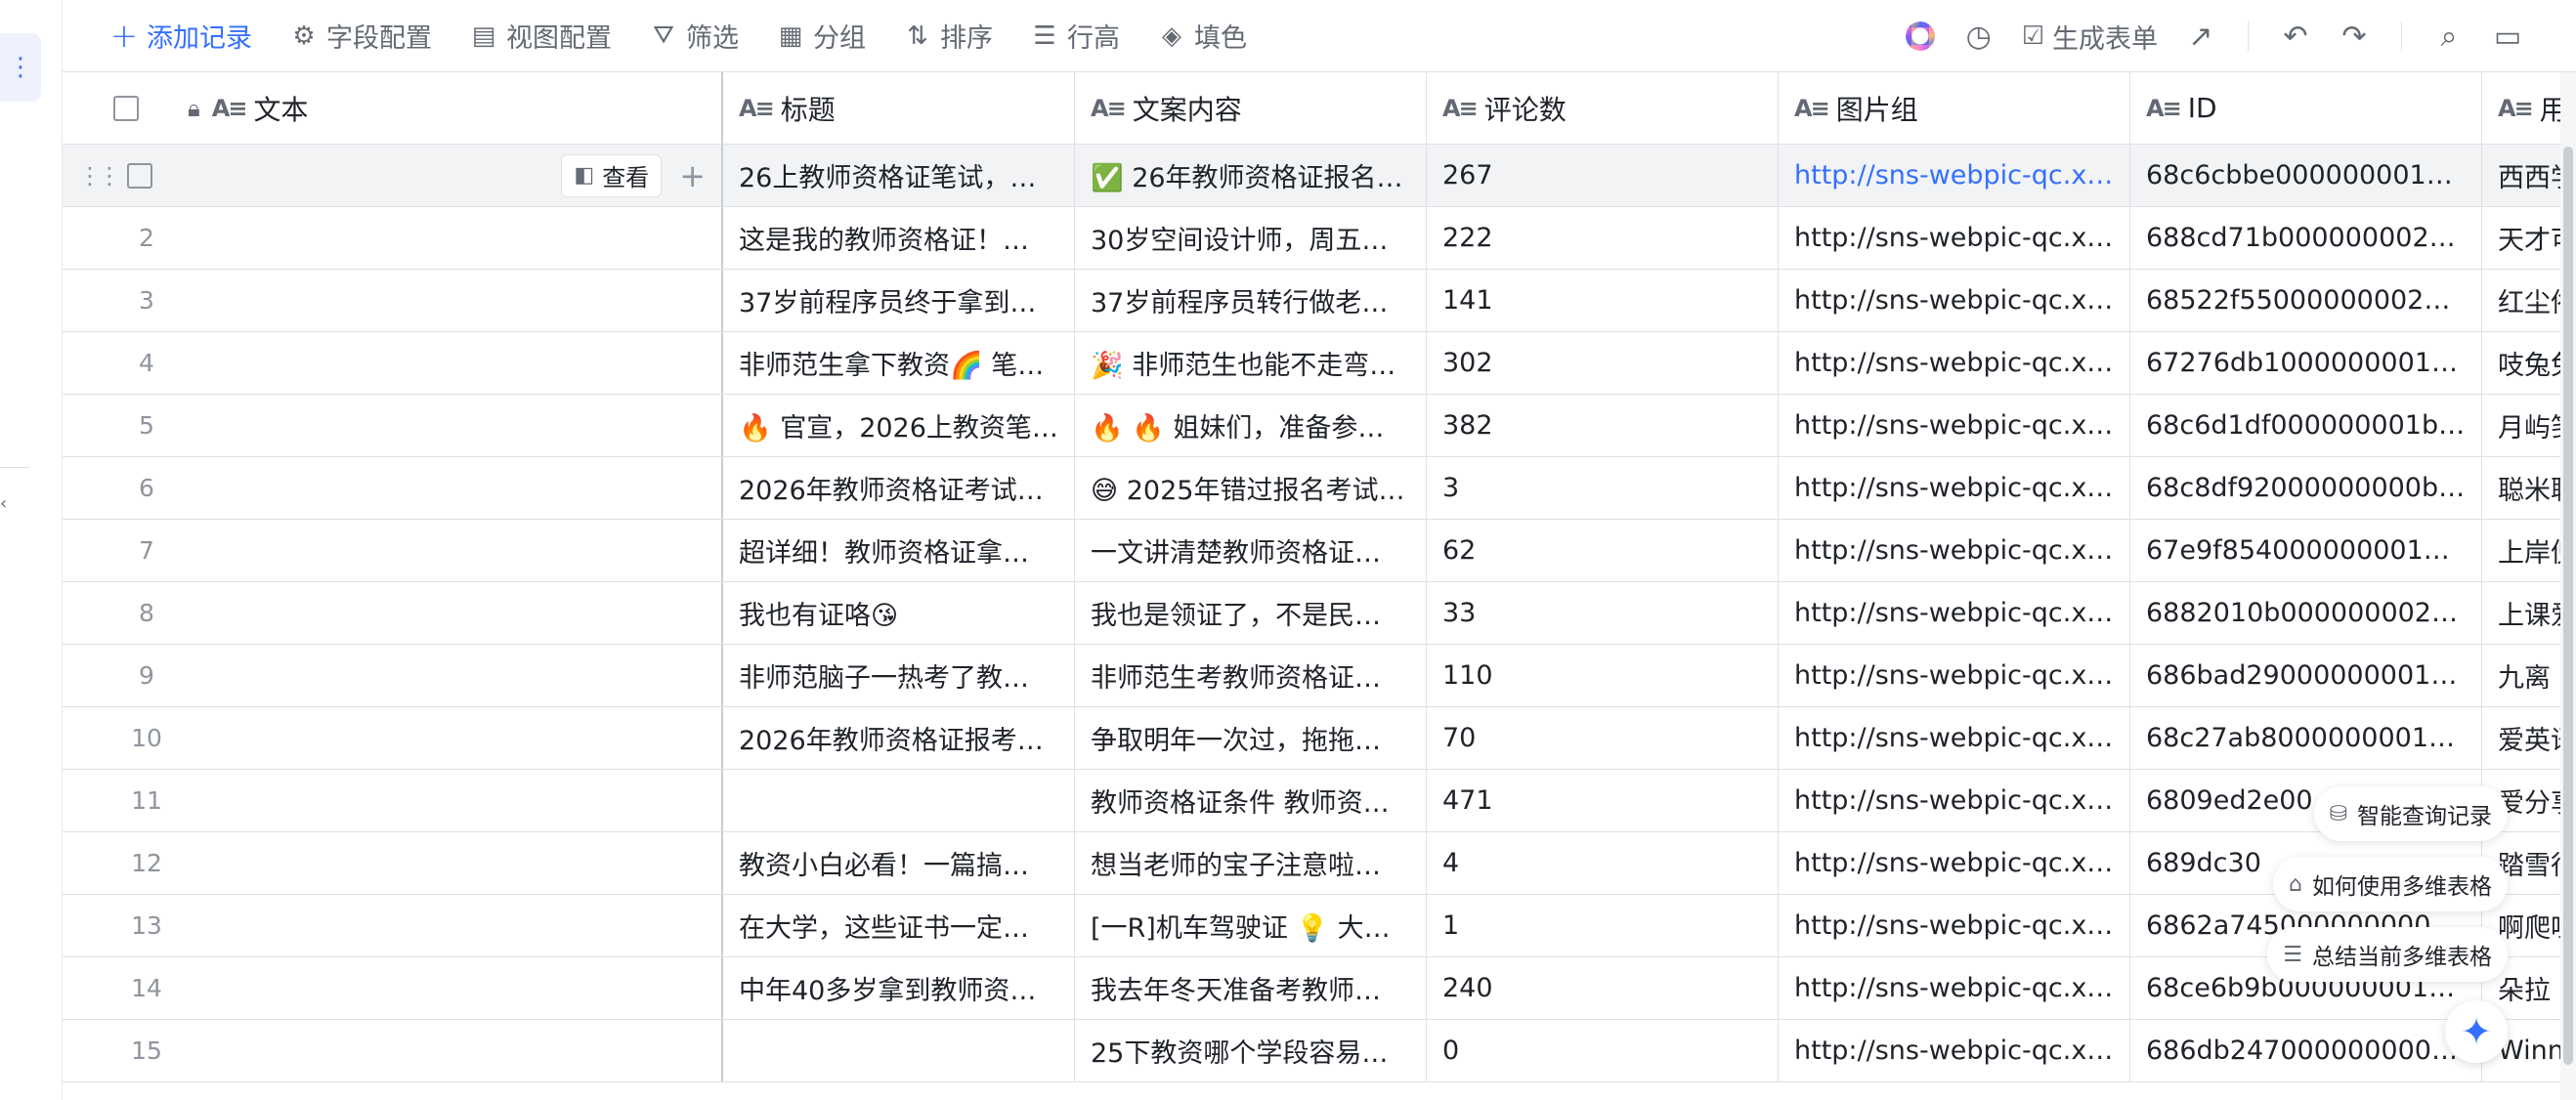  Describe the element at coordinates (1603, 363) in the screenshot. I see `cell-comments: 302` at that location.